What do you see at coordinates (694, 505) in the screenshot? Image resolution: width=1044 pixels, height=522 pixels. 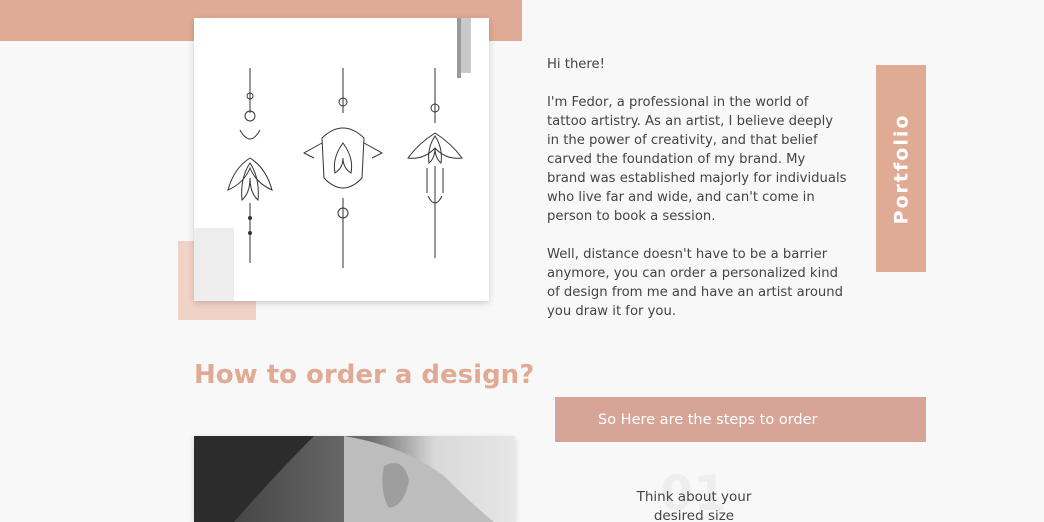 I see `step-description: Think about your desired size` at bounding box center [694, 505].